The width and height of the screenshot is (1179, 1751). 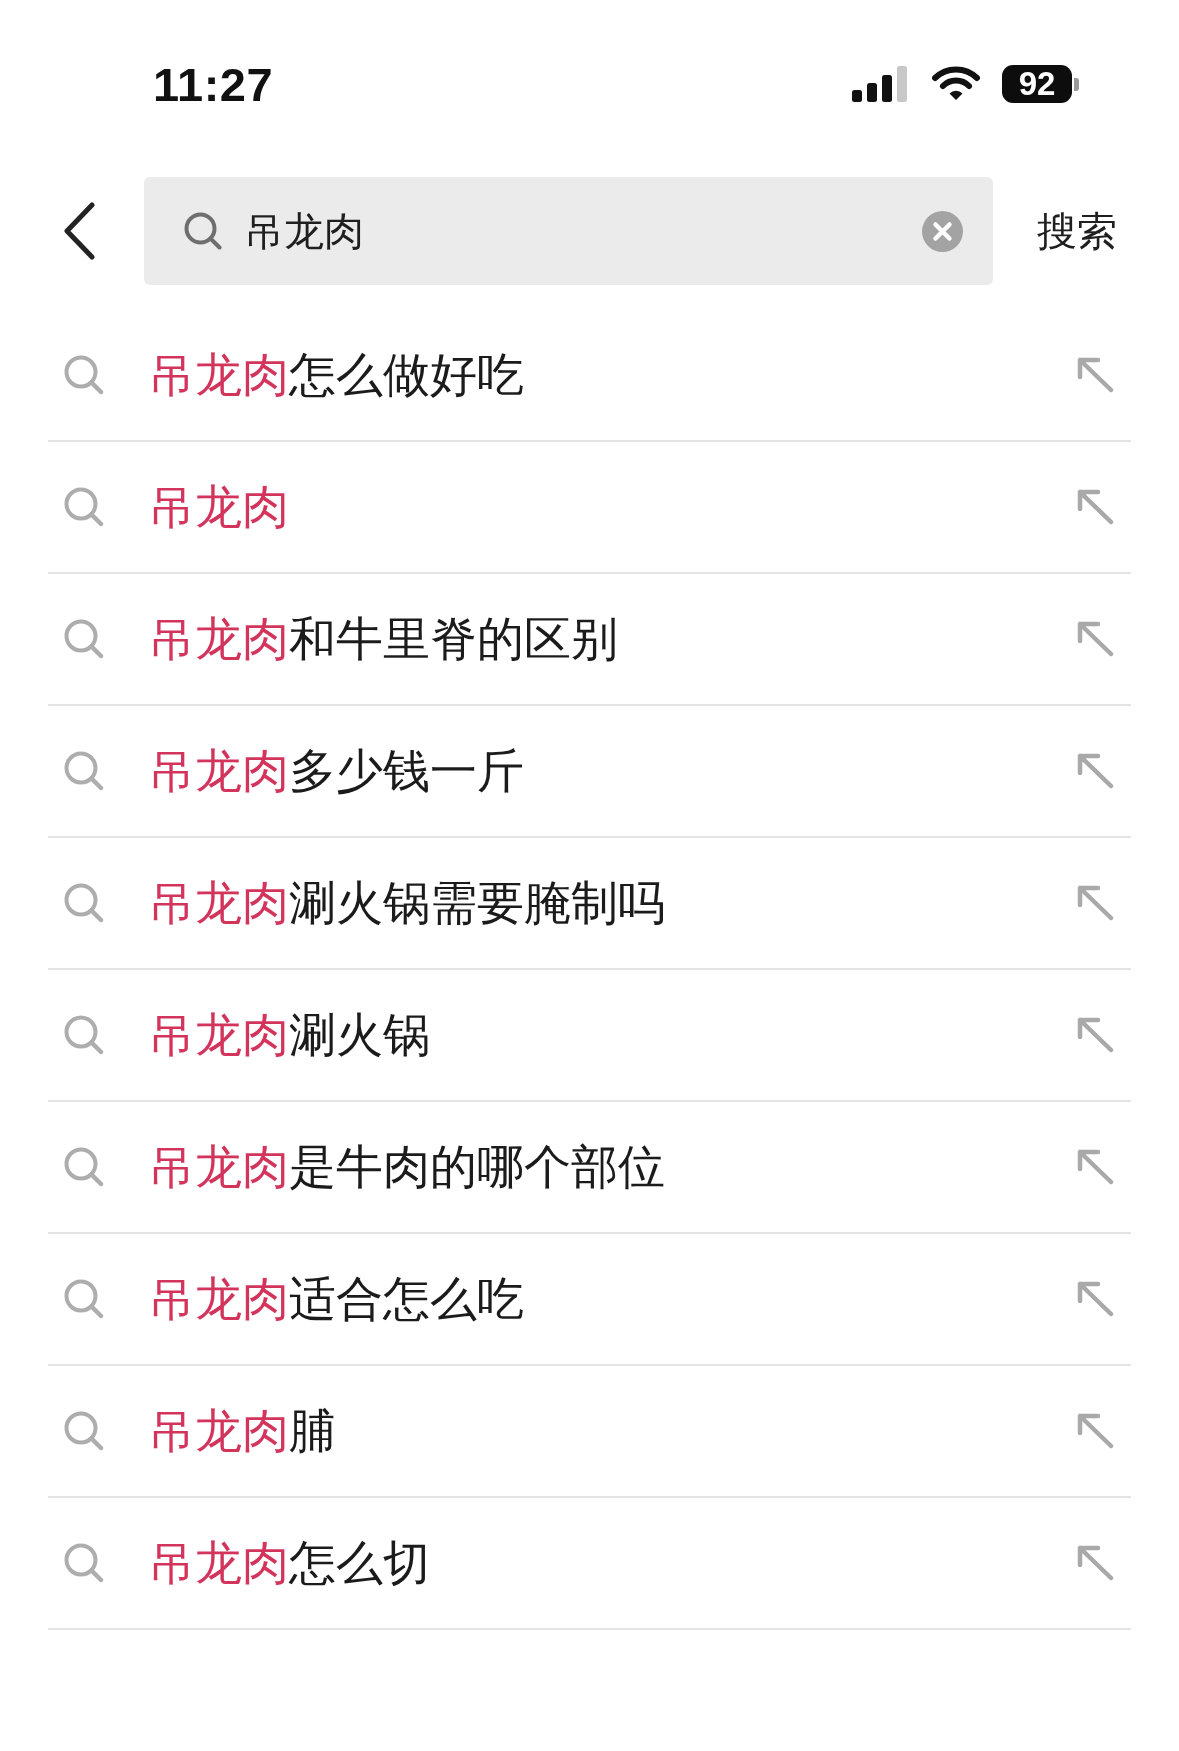 I want to click on suggestion-text: 吊龙肉是牛肉的哪个部位, so click(x=612, y=1167).